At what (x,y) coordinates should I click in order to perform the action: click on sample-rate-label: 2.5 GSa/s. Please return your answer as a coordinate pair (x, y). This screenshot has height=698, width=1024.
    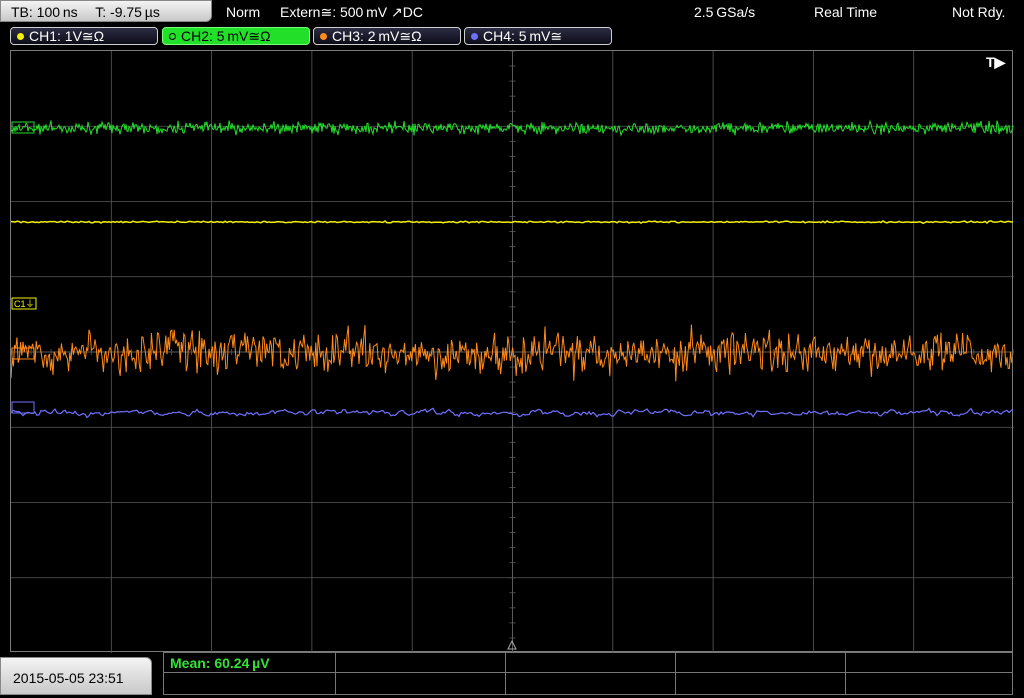
    Looking at the image, I should click on (724, 12).